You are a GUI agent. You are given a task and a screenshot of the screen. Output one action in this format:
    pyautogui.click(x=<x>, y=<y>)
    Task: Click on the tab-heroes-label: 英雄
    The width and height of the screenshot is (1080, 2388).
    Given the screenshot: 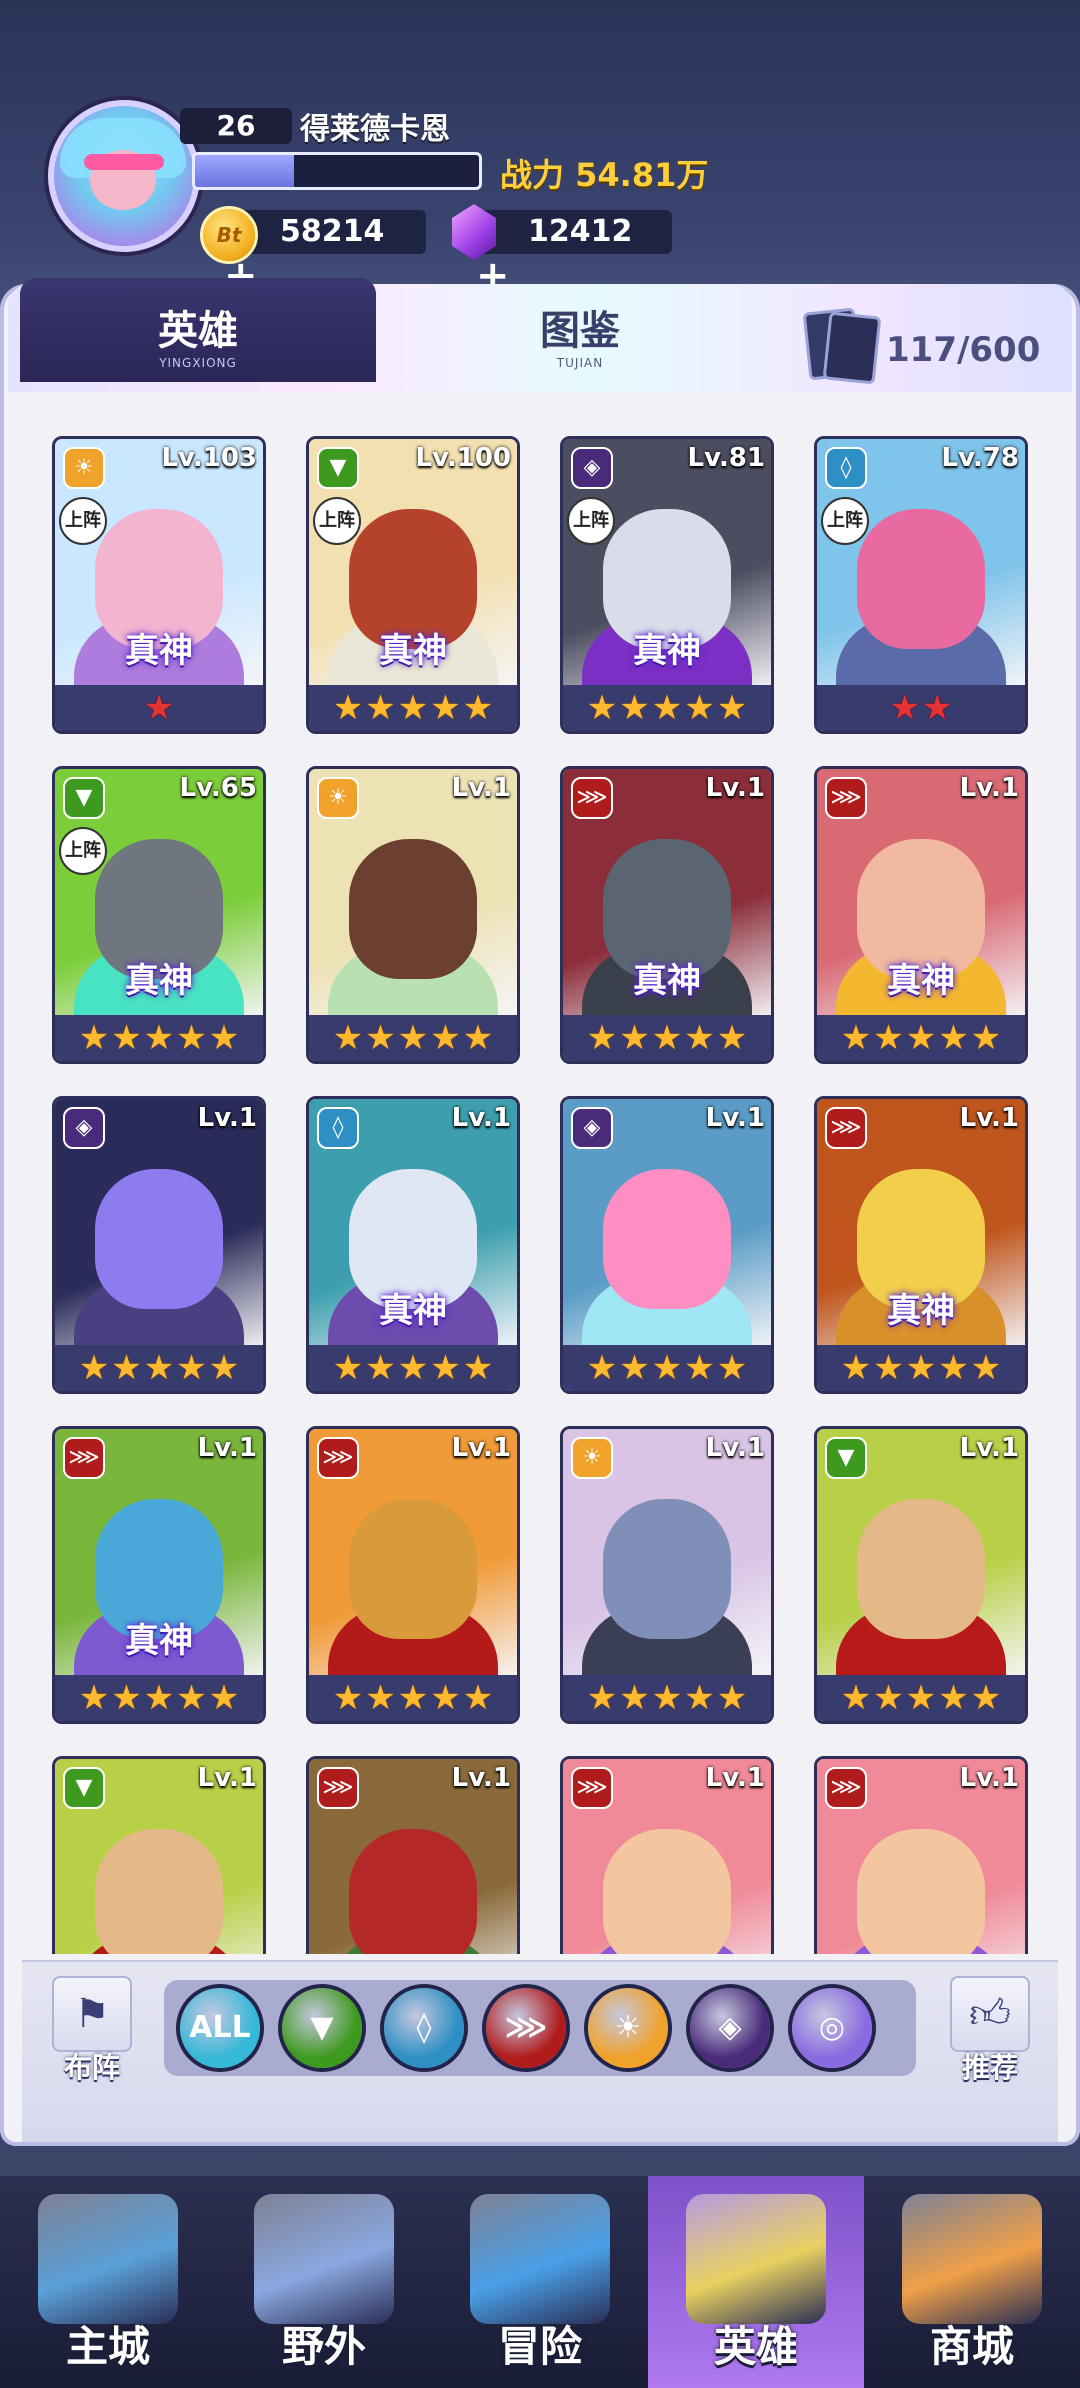 What is the action you would take?
    pyautogui.click(x=198, y=331)
    